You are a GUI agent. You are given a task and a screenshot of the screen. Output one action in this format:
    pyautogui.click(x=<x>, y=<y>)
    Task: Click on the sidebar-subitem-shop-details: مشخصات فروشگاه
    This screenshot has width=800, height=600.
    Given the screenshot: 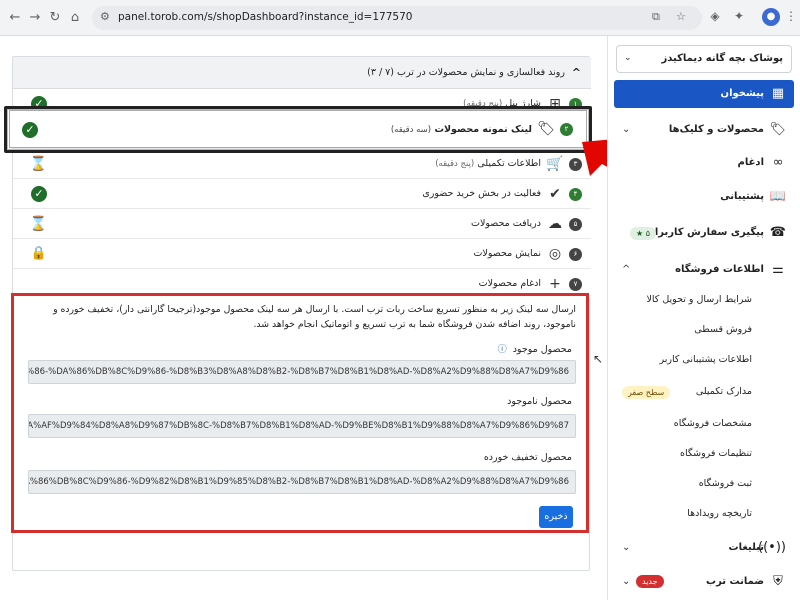 What is the action you would take?
    pyautogui.click(x=713, y=423)
    